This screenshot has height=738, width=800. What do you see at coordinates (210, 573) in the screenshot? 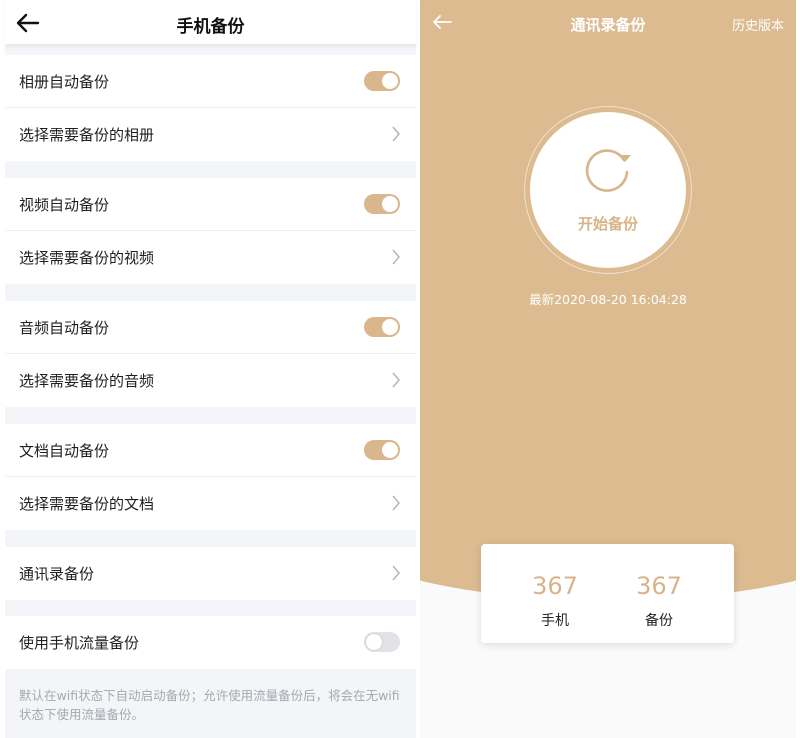
I see `row-contacts-backup: 通讯录备份` at bounding box center [210, 573].